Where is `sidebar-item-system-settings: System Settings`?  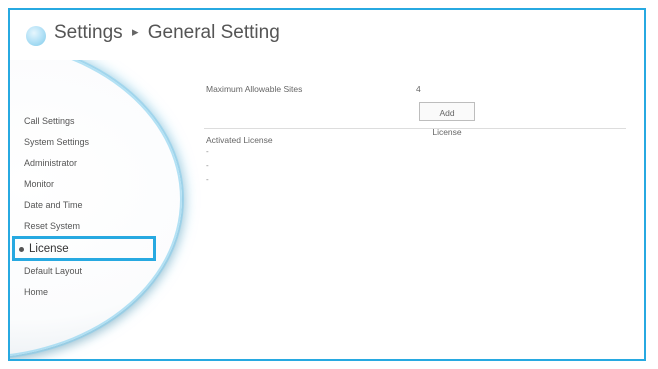
sidebar-item-system-settings: System Settings is located at coordinates (56, 142).